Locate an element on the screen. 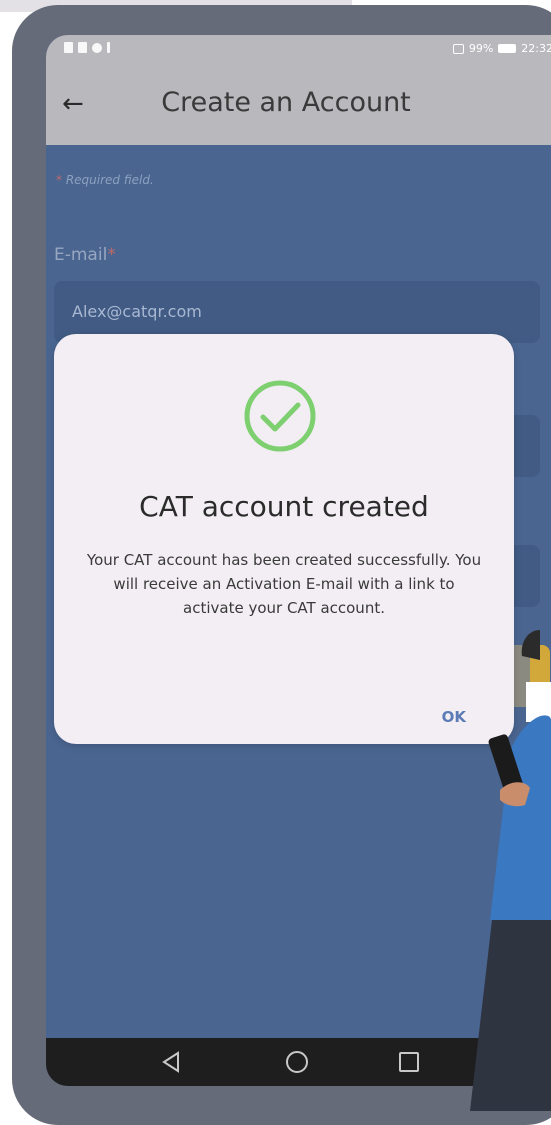 This screenshot has width=551, height=1125. required-field-note: * Required field. is located at coordinates (105, 180).